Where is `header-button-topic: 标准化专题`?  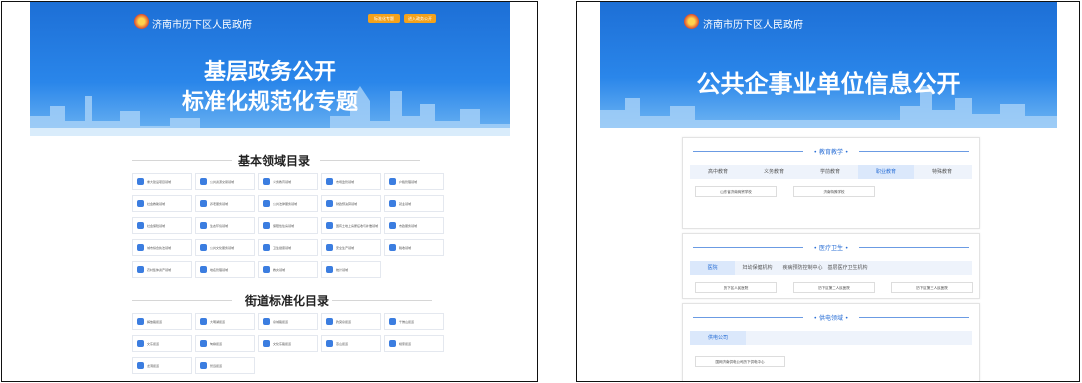
header-button-topic: 标准化专题 is located at coordinates (384, 18).